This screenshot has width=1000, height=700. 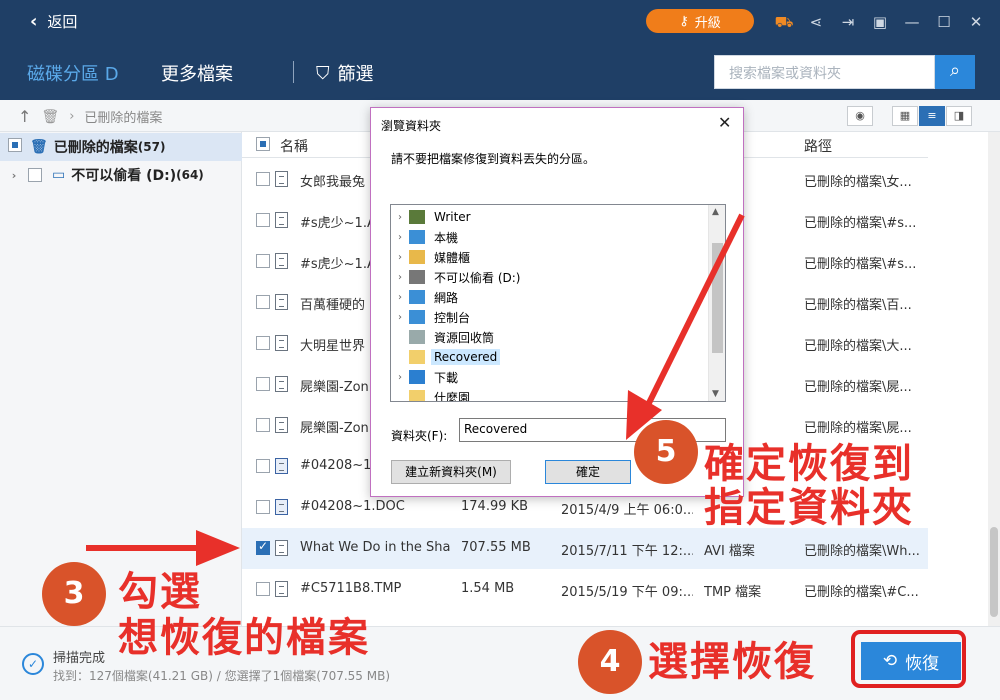 I want to click on recover-highlight-frame, so click(x=908, y=659).